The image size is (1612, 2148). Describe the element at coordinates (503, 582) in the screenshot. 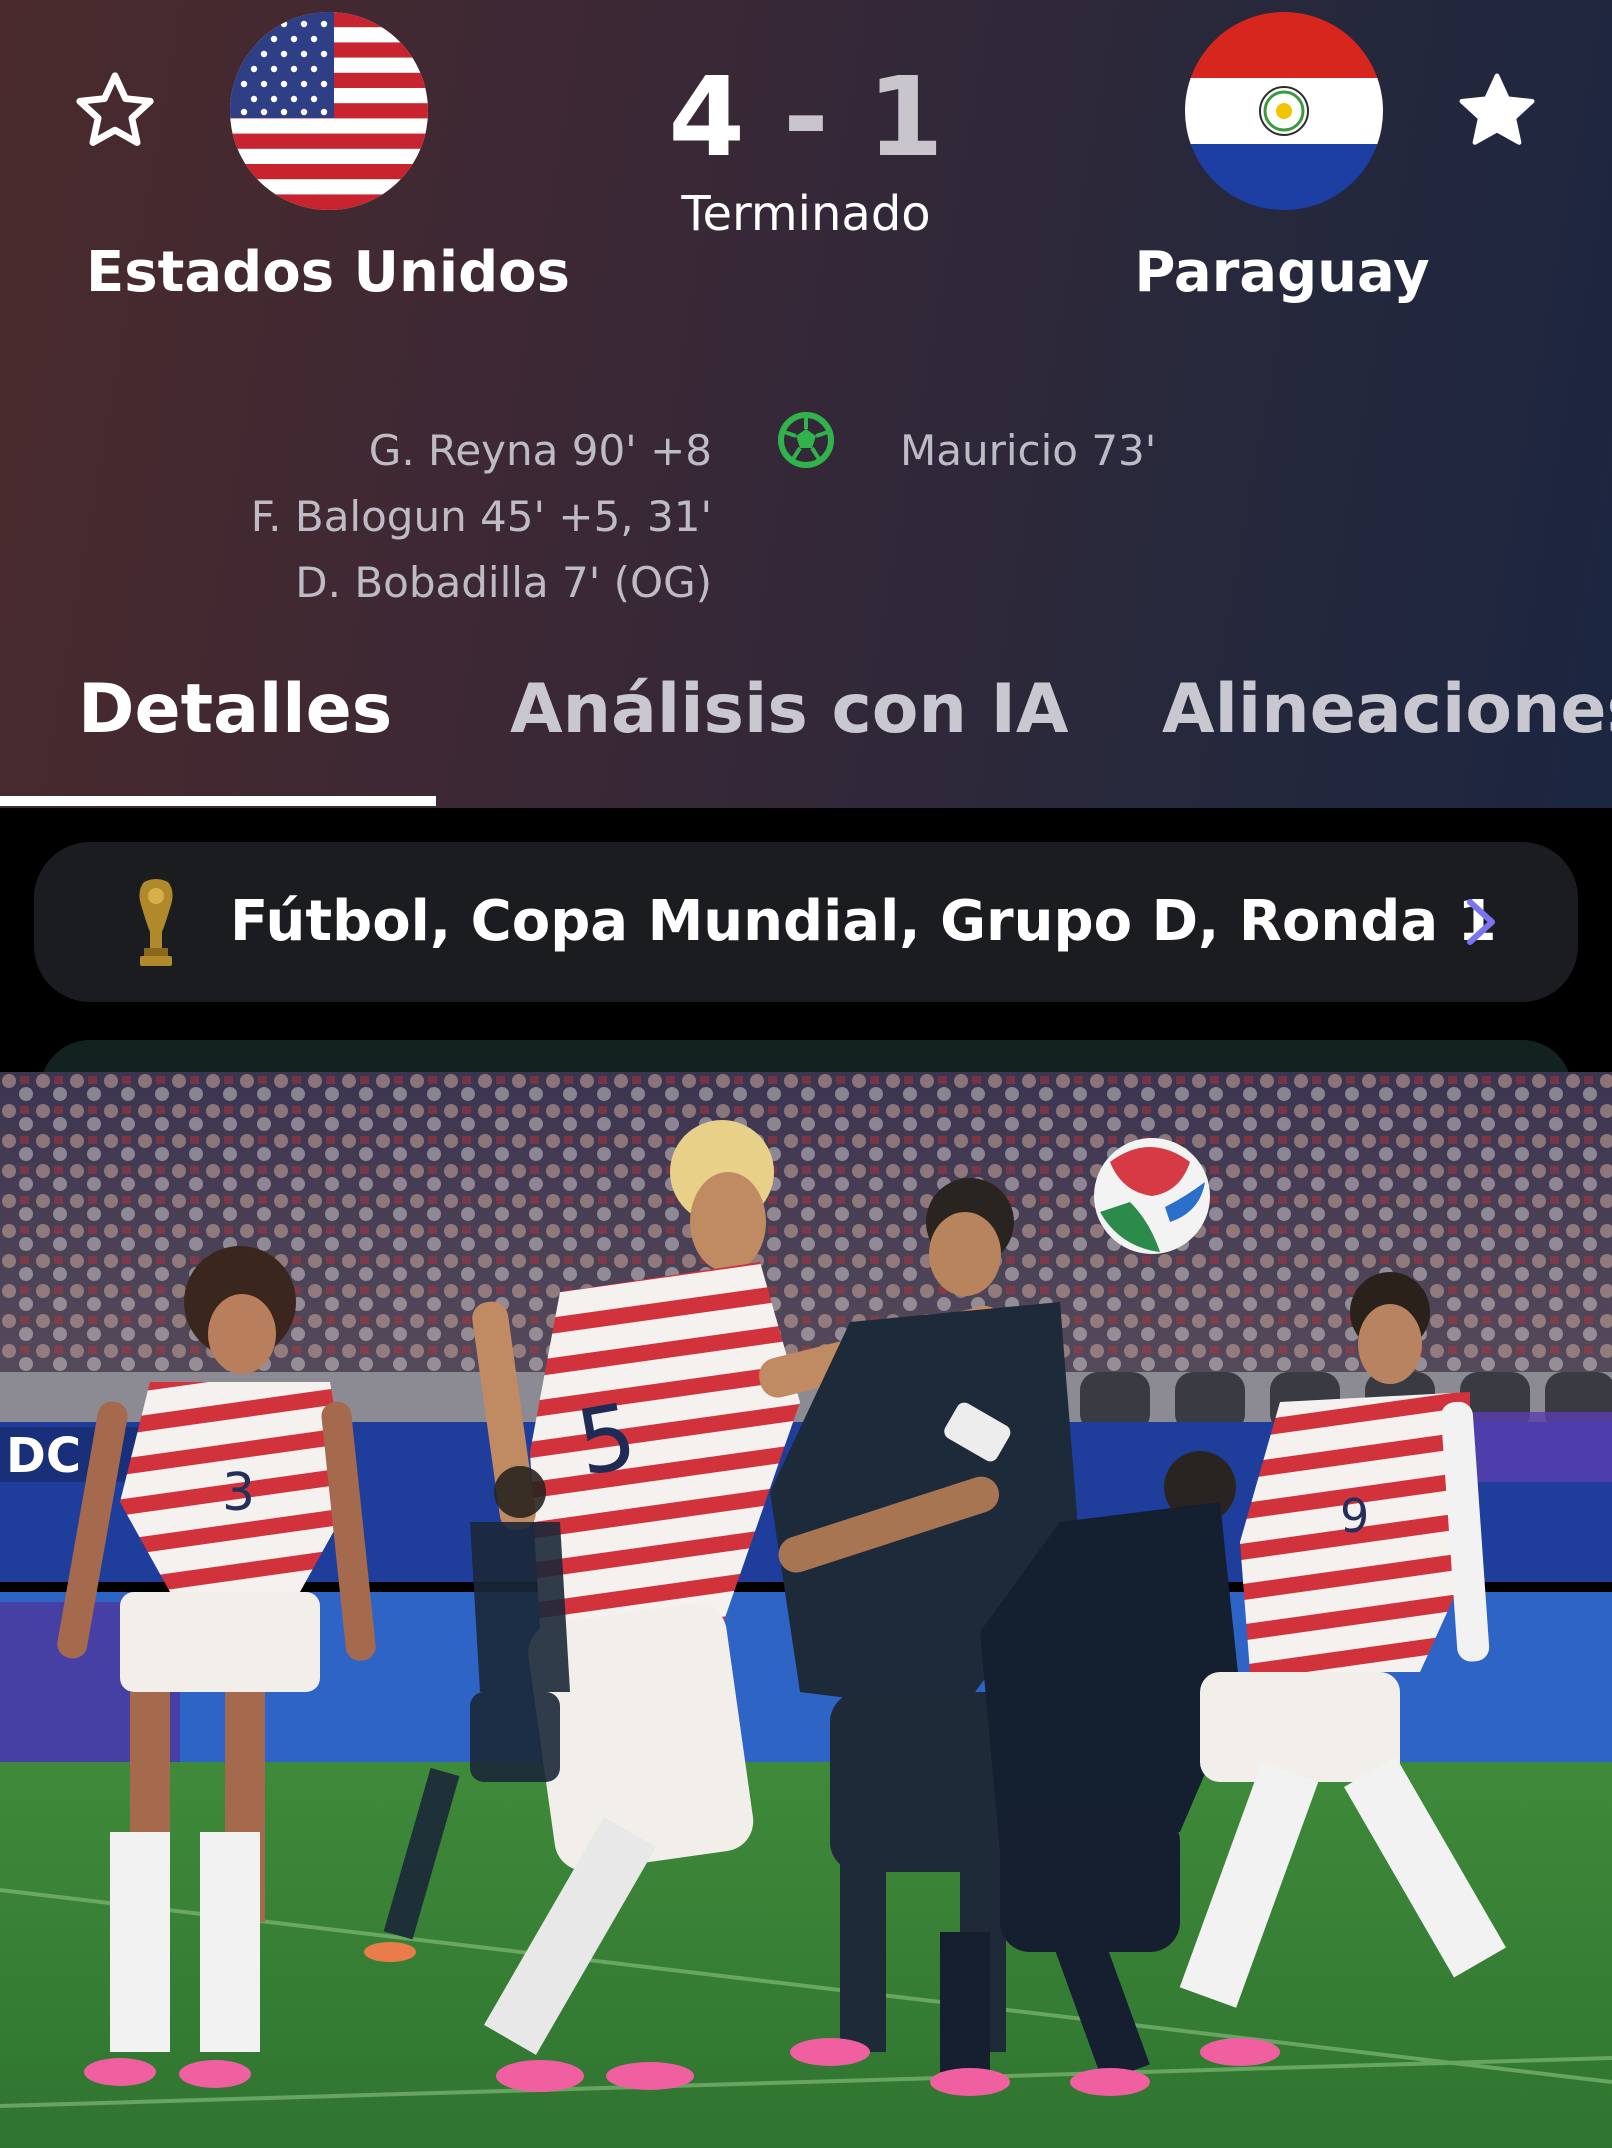

I see `scorer-entry: D. Bobadilla 7' (OG)` at that location.